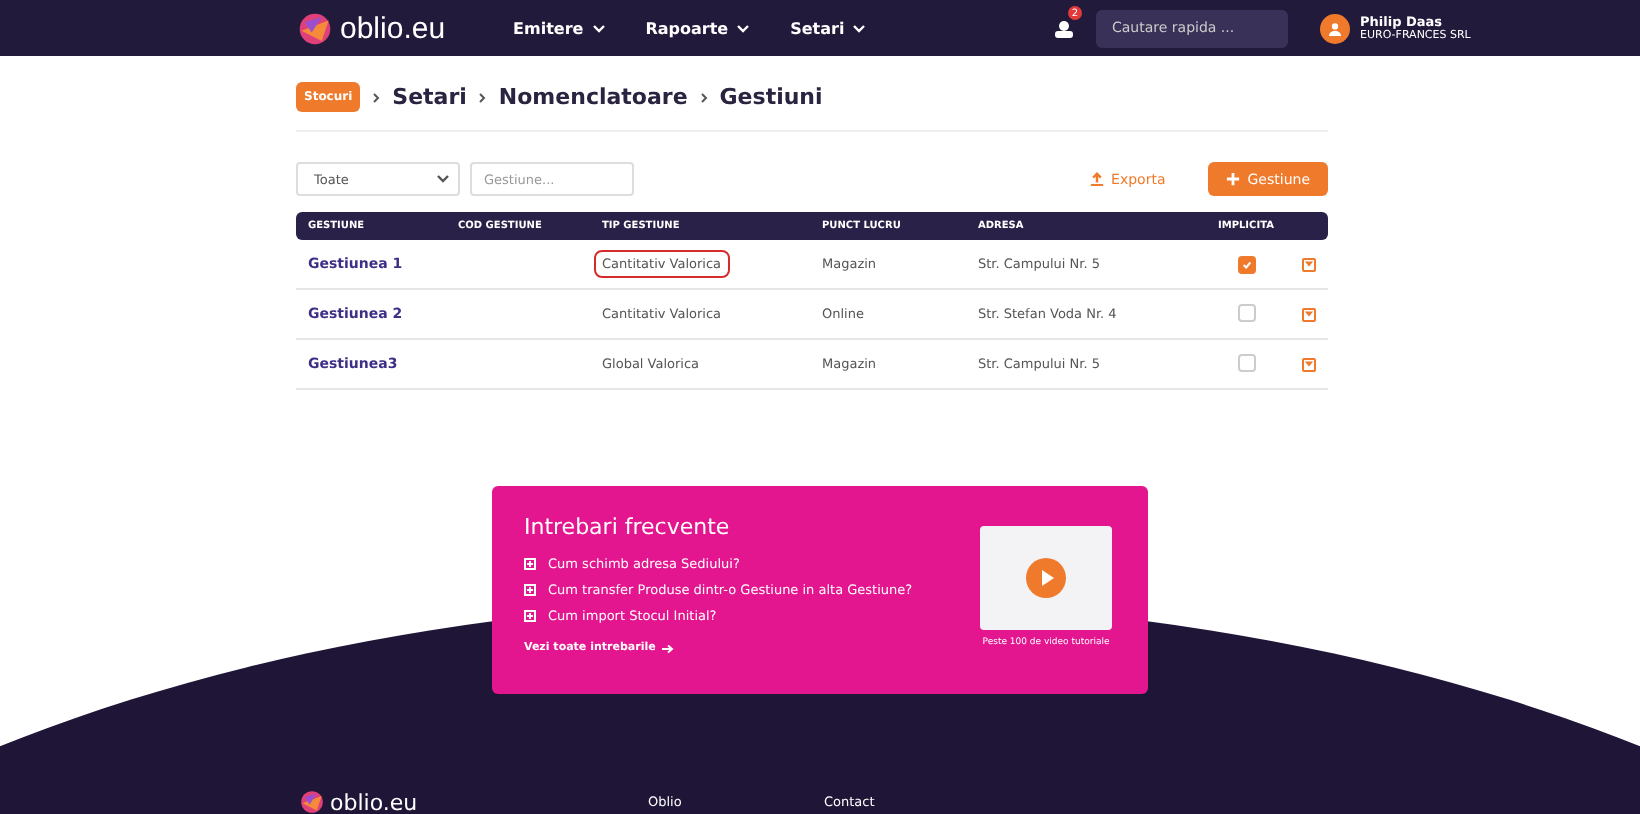  I want to click on breadcrumb-item: Nomenclatoare, so click(593, 97).